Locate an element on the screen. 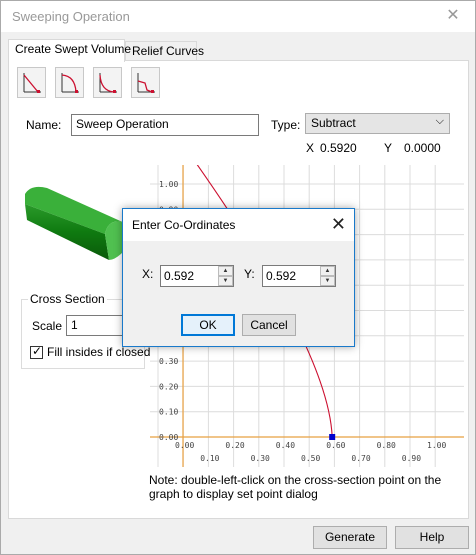 This screenshot has height=555, width=476. profile-convex-button is located at coordinates (69, 82).